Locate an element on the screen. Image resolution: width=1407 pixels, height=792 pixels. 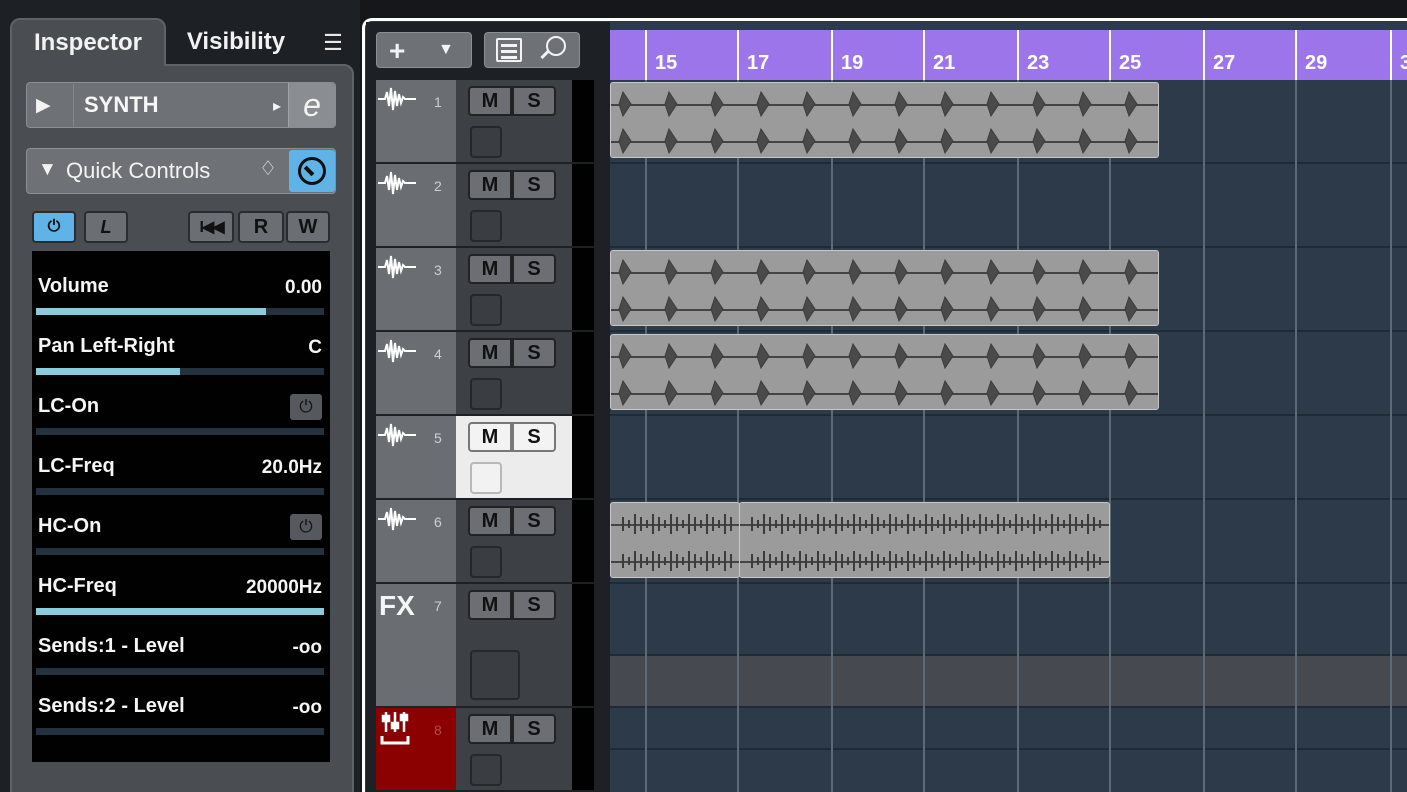
quick-control-name: LC-Freq is located at coordinates (76, 466).